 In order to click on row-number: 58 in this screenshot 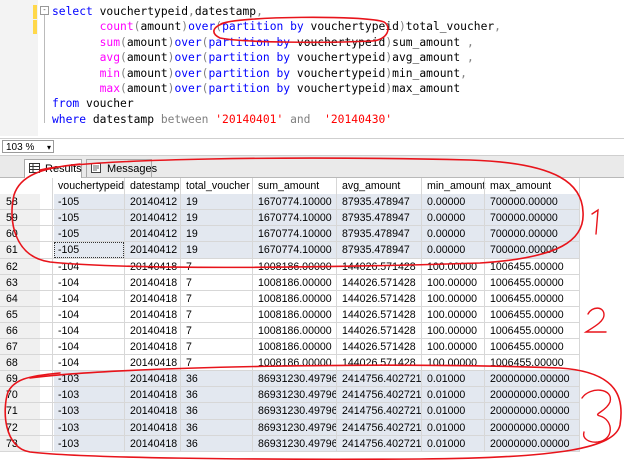, I will do `click(20, 202)`.